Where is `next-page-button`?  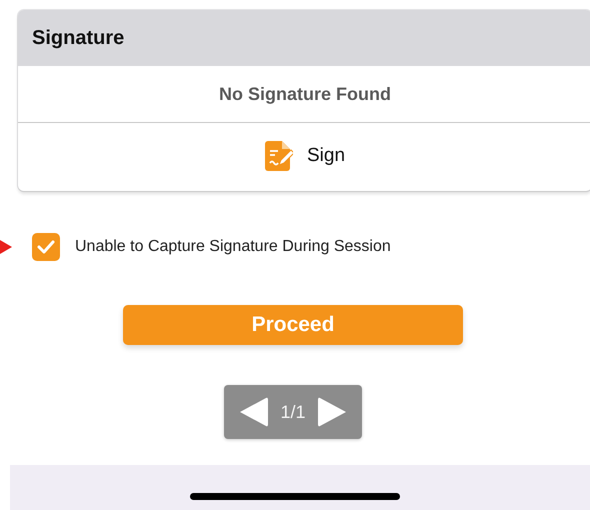 next-page-button is located at coordinates (332, 412).